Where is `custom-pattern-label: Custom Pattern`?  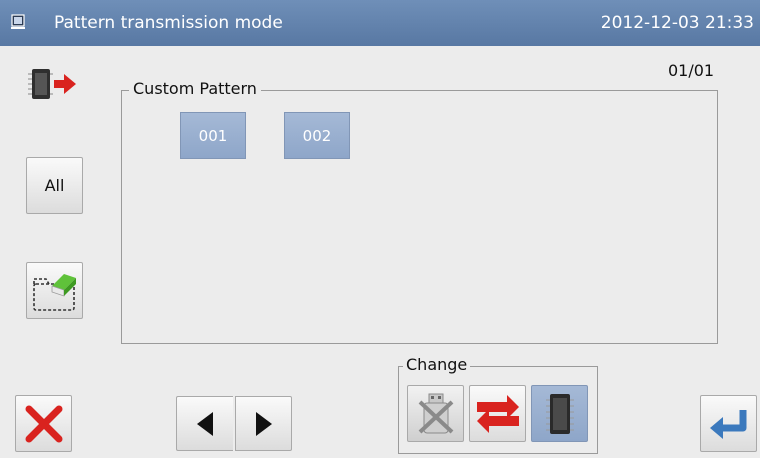 custom-pattern-label: Custom Pattern is located at coordinates (195, 88).